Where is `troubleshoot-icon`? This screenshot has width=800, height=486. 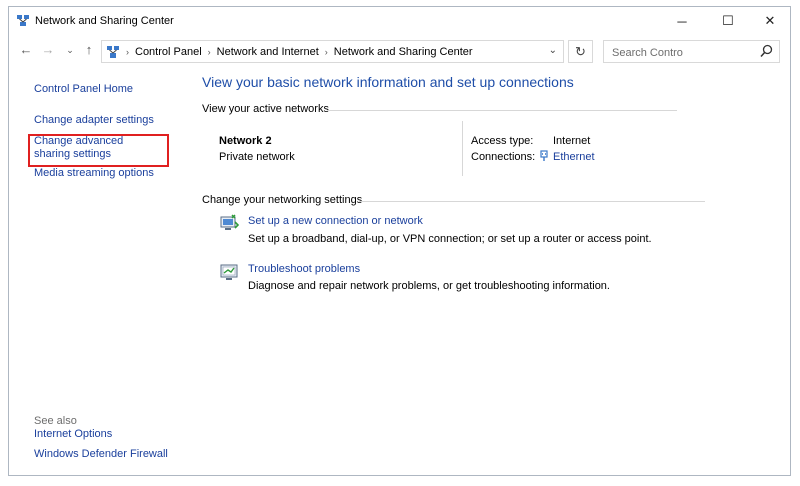
troubleshoot-icon is located at coordinates (229, 272).